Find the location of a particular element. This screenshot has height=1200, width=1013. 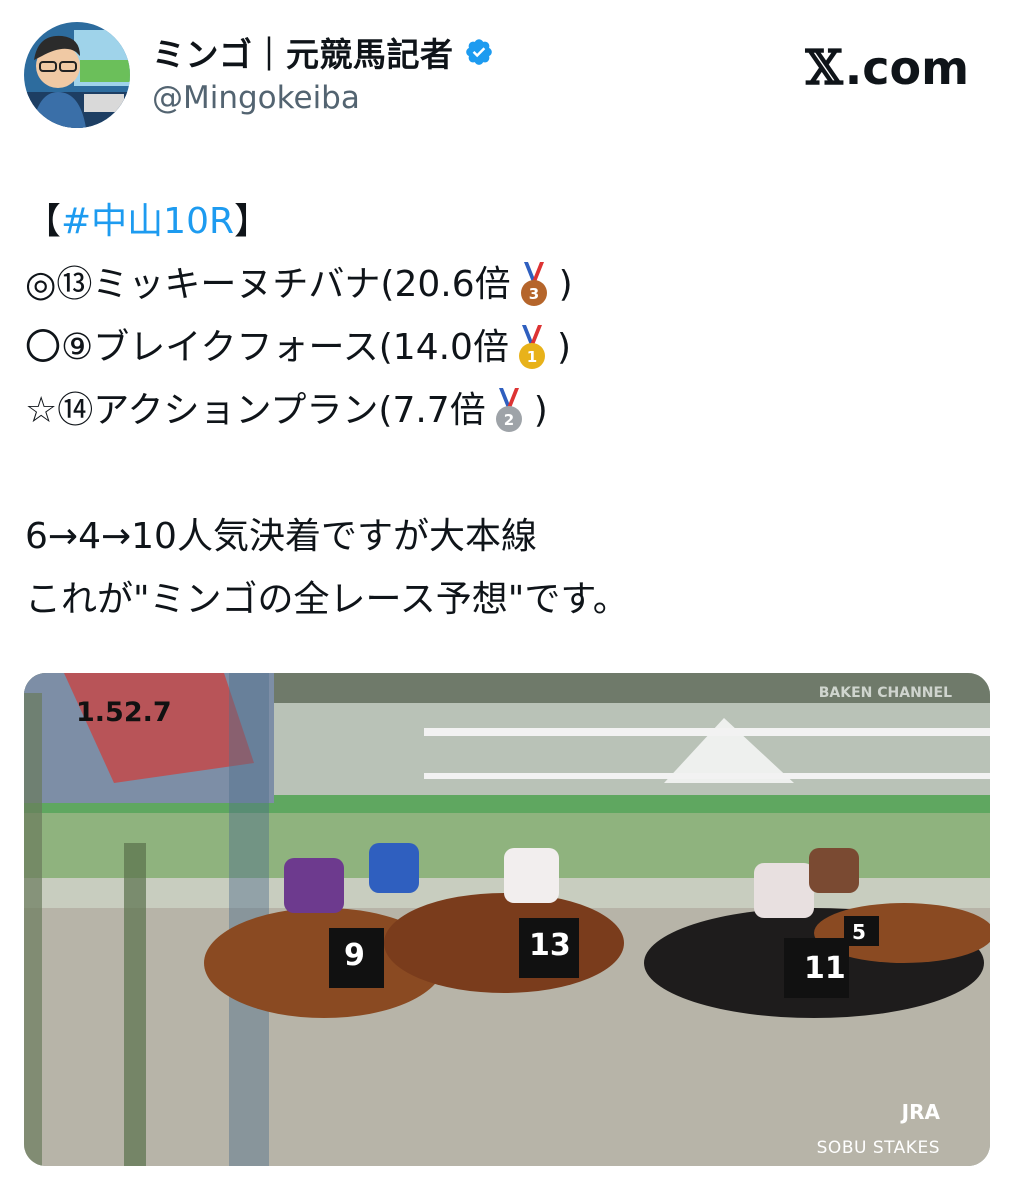

display-name-row: ミンゴ｜元競馬記者 is located at coordinates (323, 52).